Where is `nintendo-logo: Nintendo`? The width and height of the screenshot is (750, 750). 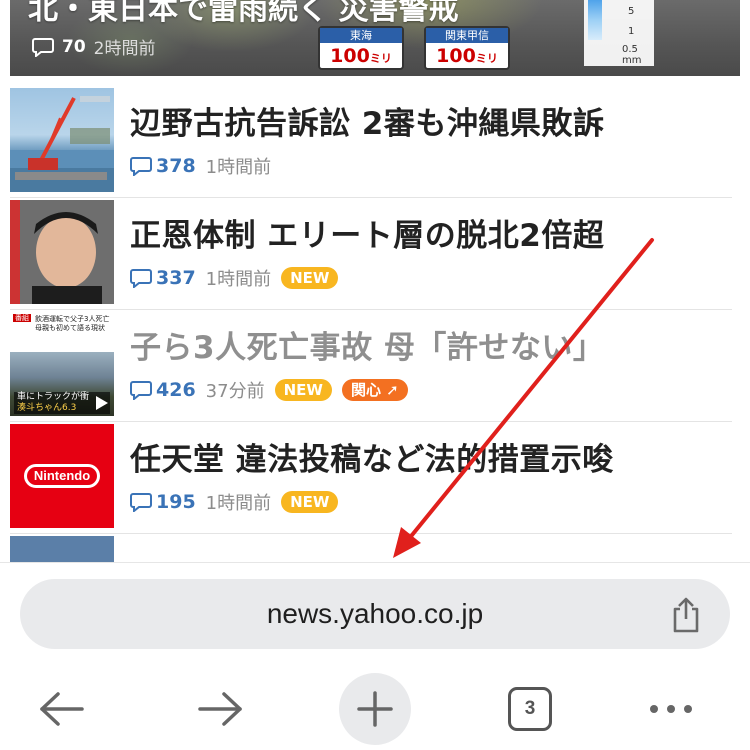
nintendo-logo: Nintendo is located at coordinates (62, 476).